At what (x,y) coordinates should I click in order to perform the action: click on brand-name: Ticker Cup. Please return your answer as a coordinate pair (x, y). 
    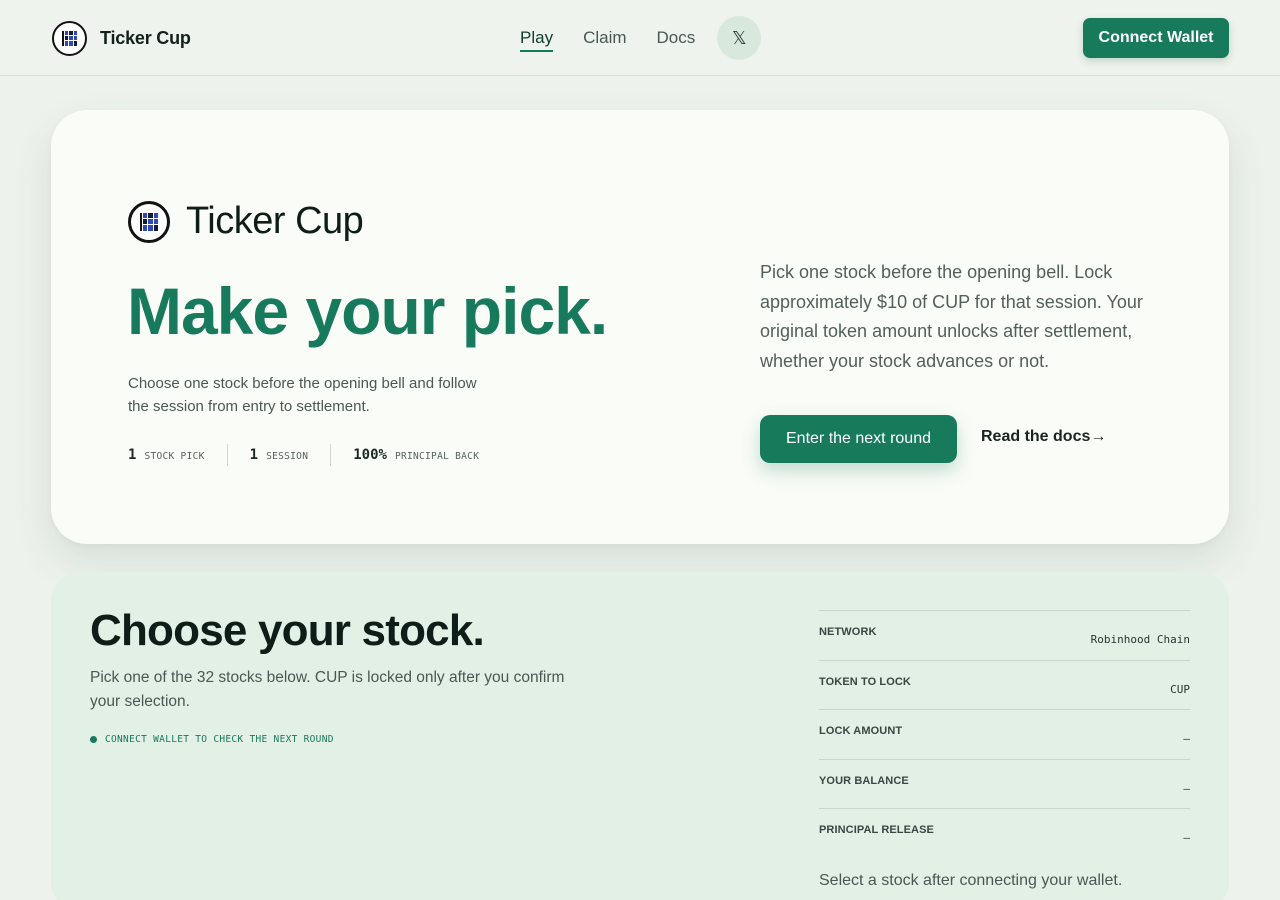
    Looking at the image, I should click on (145, 37).